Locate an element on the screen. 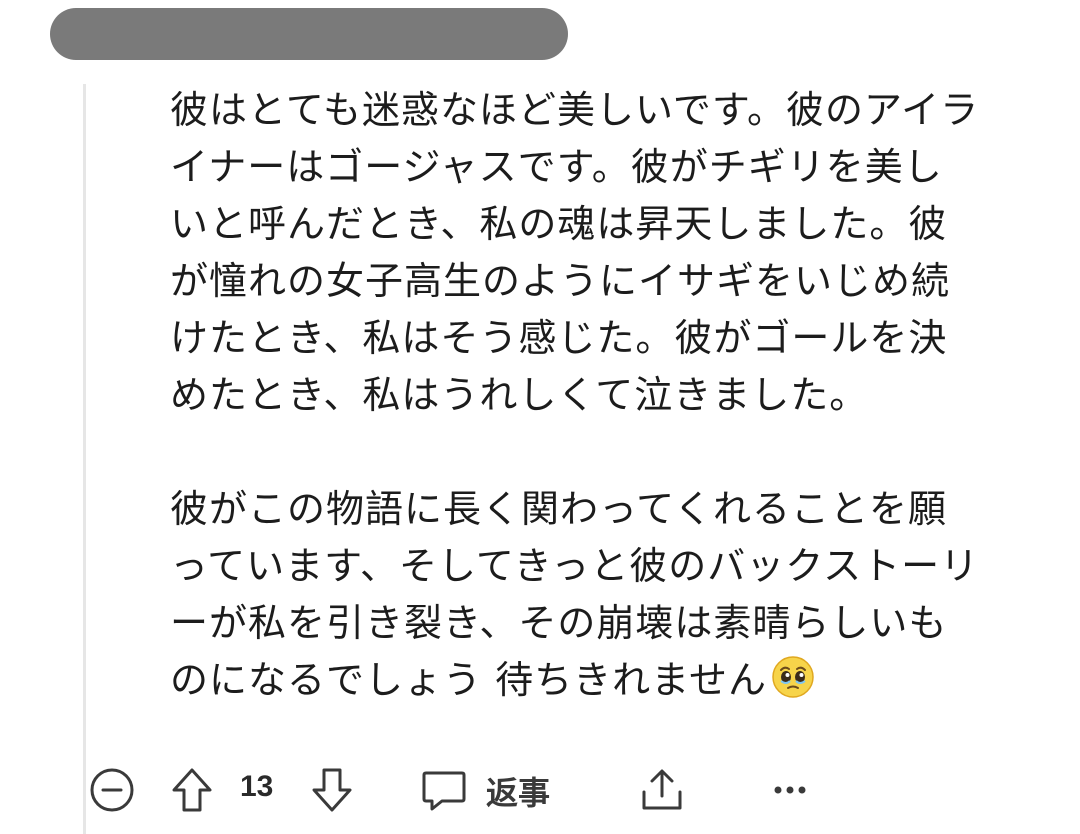 Image resolution: width=1080 pixels, height=834 pixels. redacted-username is located at coordinates (309, 34).